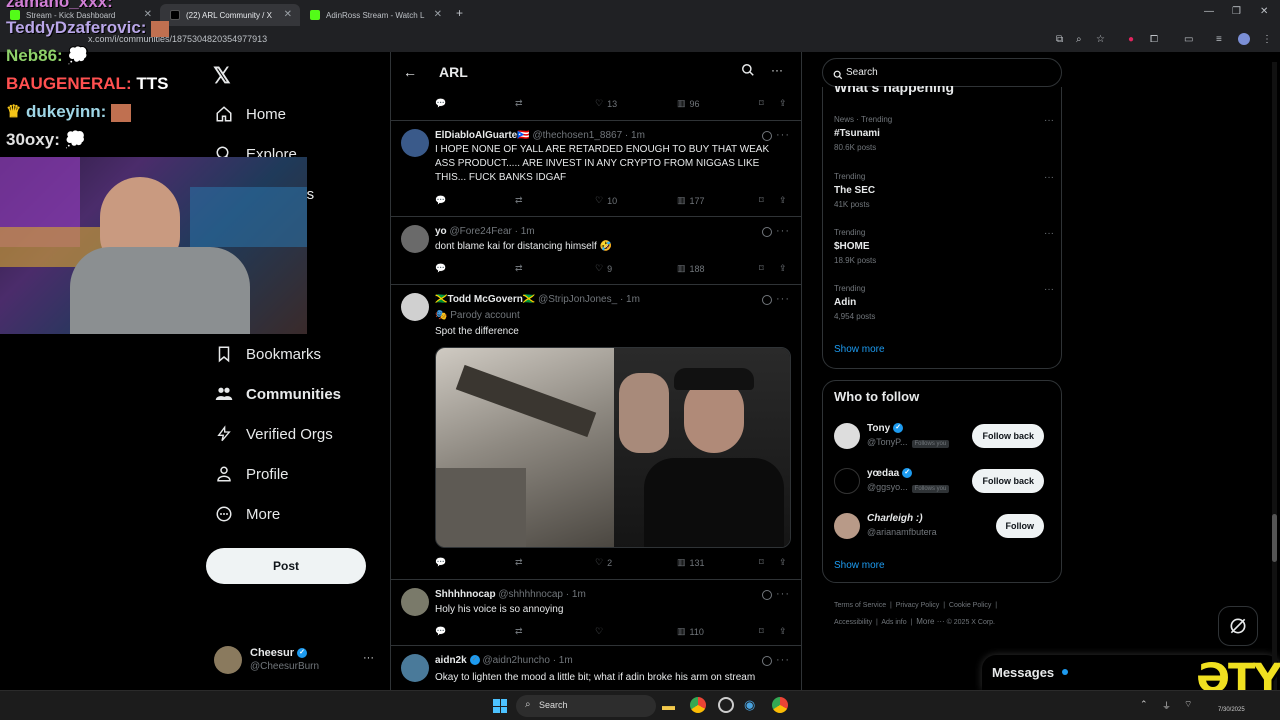  What do you see at coordinates (1236, 11) in the screenshot?
I see `maximize-button: ❐` at bounding box center [1236, 11].